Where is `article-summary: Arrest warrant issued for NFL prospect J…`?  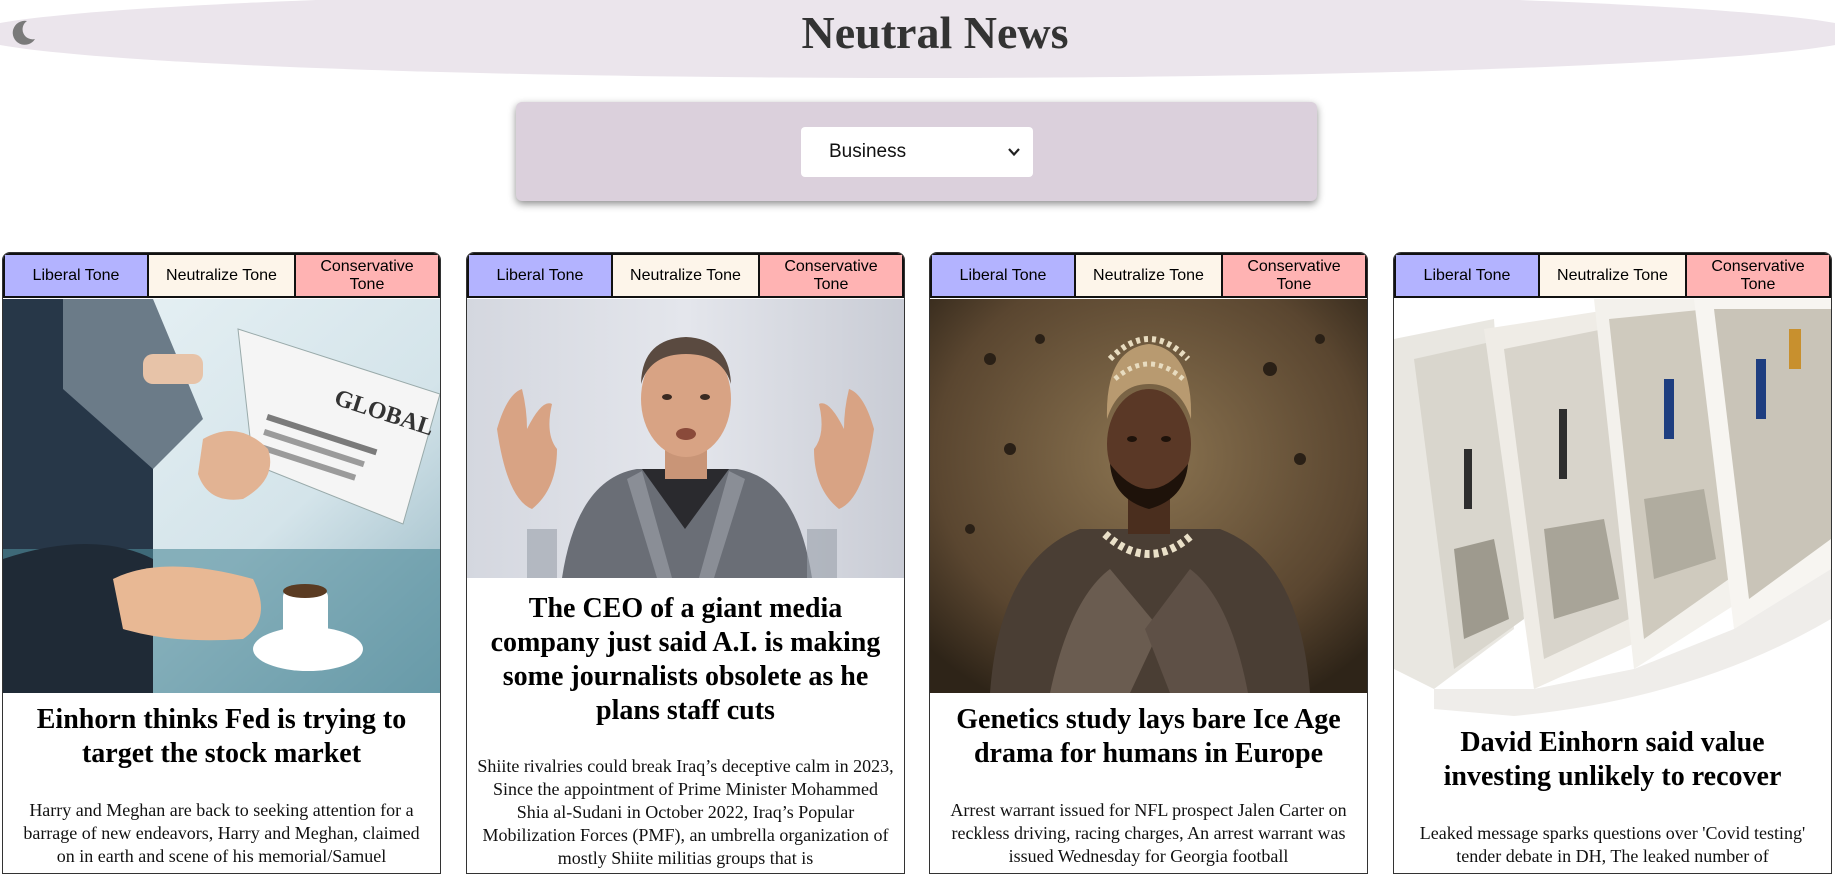
article-summary: Arrest warrant issued for NFL prospect J… is located at coordinates (1148, 833).